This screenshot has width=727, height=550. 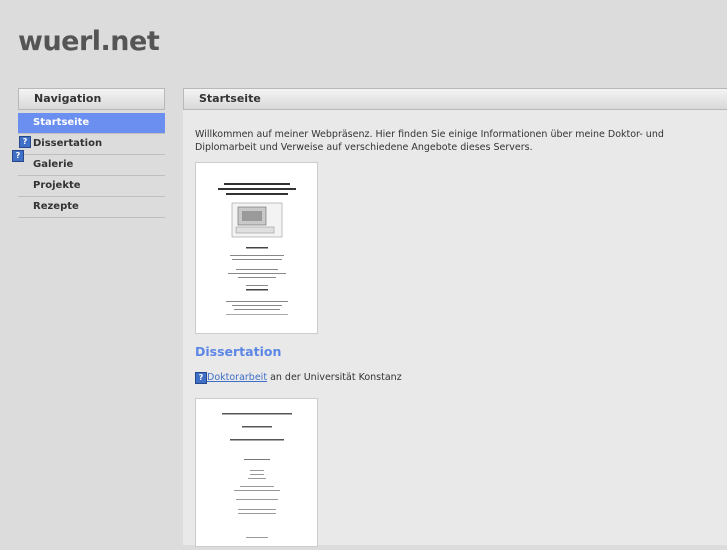 I want to click on doktorarbeit-suffix: an der Universität Konstanz, so click(x=334, y=377).